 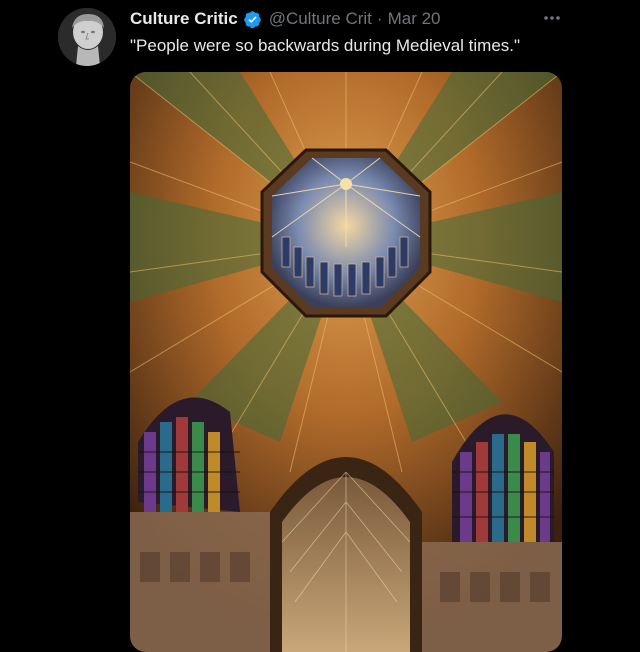 What do you see at coordinates (252, 19) in the screenshot?
I see `verified-badge-icon` at bounding box center [252, 19].